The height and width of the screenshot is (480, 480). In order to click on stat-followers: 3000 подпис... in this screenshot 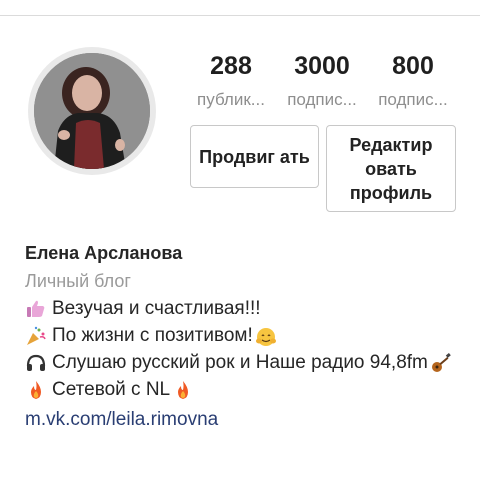, I will do `click(322, 81)`.